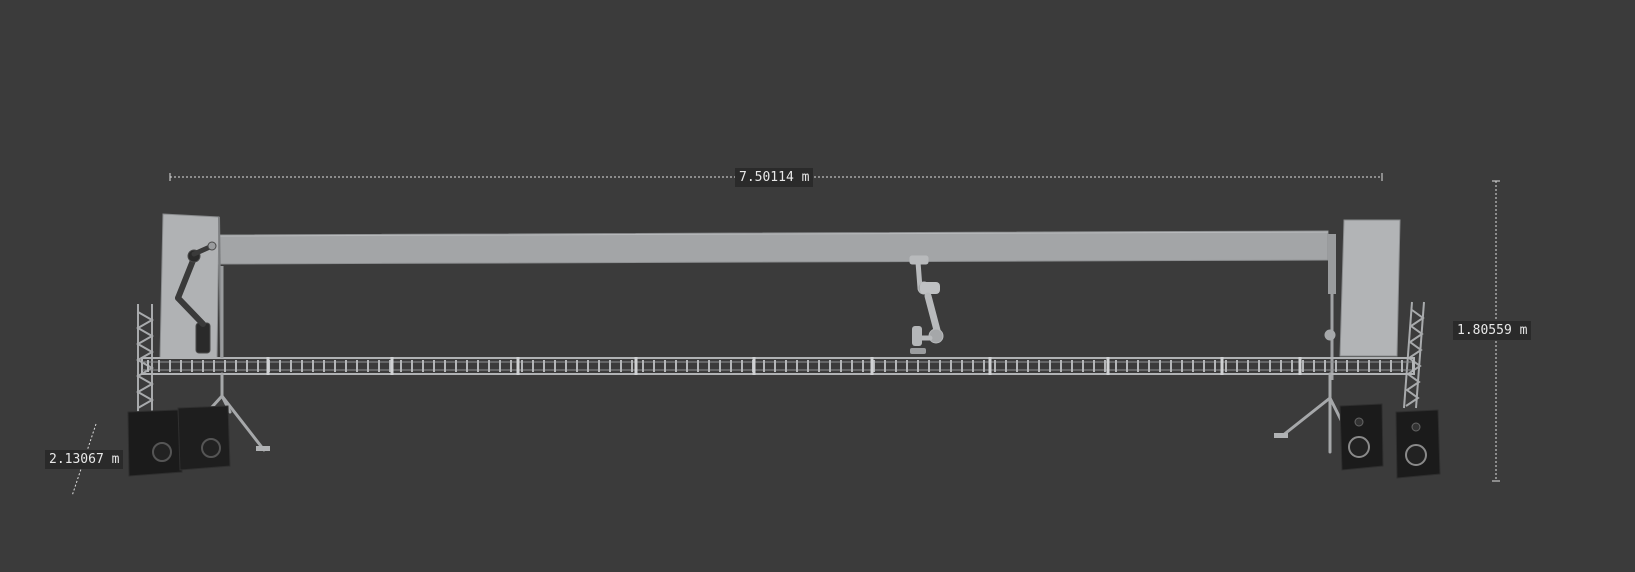 The width and height of the screenshot is (1635, 572). What do you see at coordinates (926, 304) in the screenshot?
I see `center-robot-arm` at bounding box center [926, 304].